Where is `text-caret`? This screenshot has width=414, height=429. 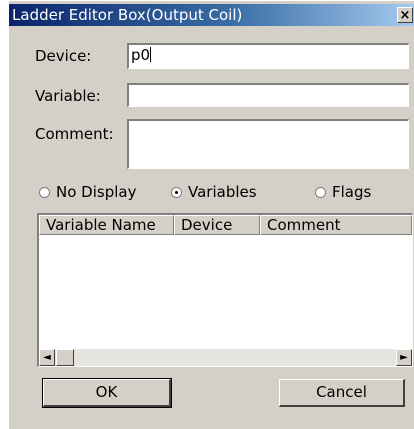 text-caret is located at coordinates (151, 54).